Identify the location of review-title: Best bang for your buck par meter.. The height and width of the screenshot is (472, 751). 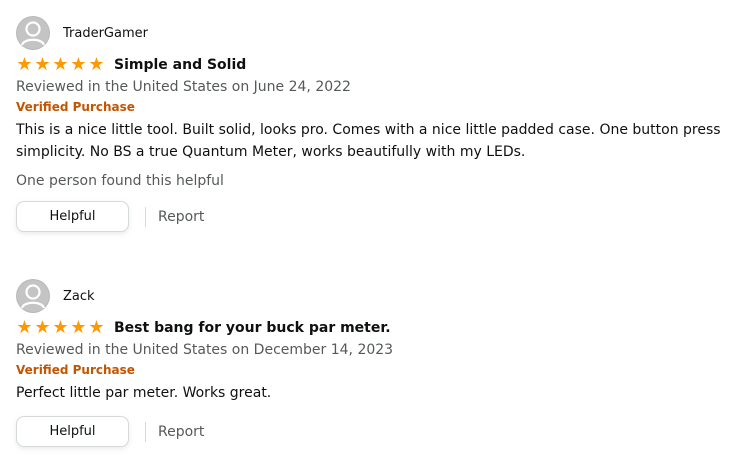
(252, 328).